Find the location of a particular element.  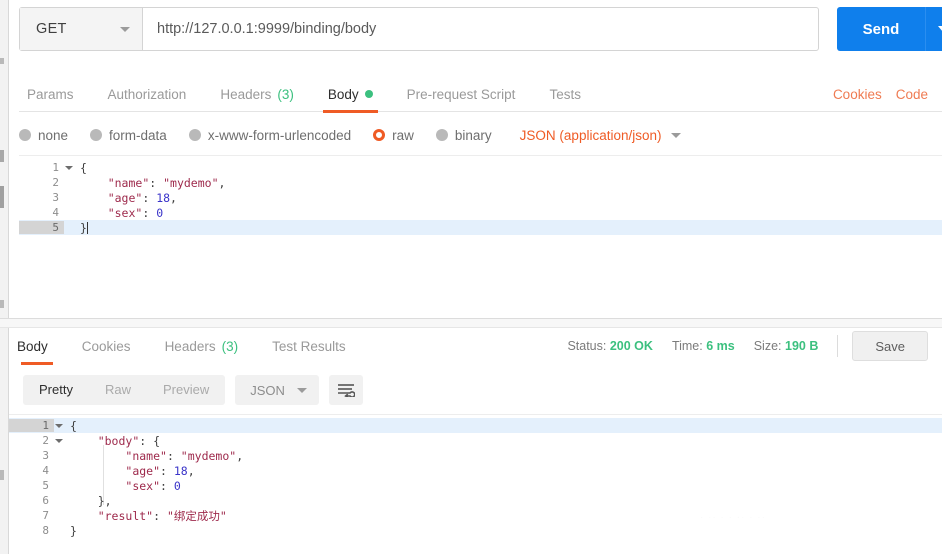

size-badge: Size: 190 B is located at coordinates (786, 346).